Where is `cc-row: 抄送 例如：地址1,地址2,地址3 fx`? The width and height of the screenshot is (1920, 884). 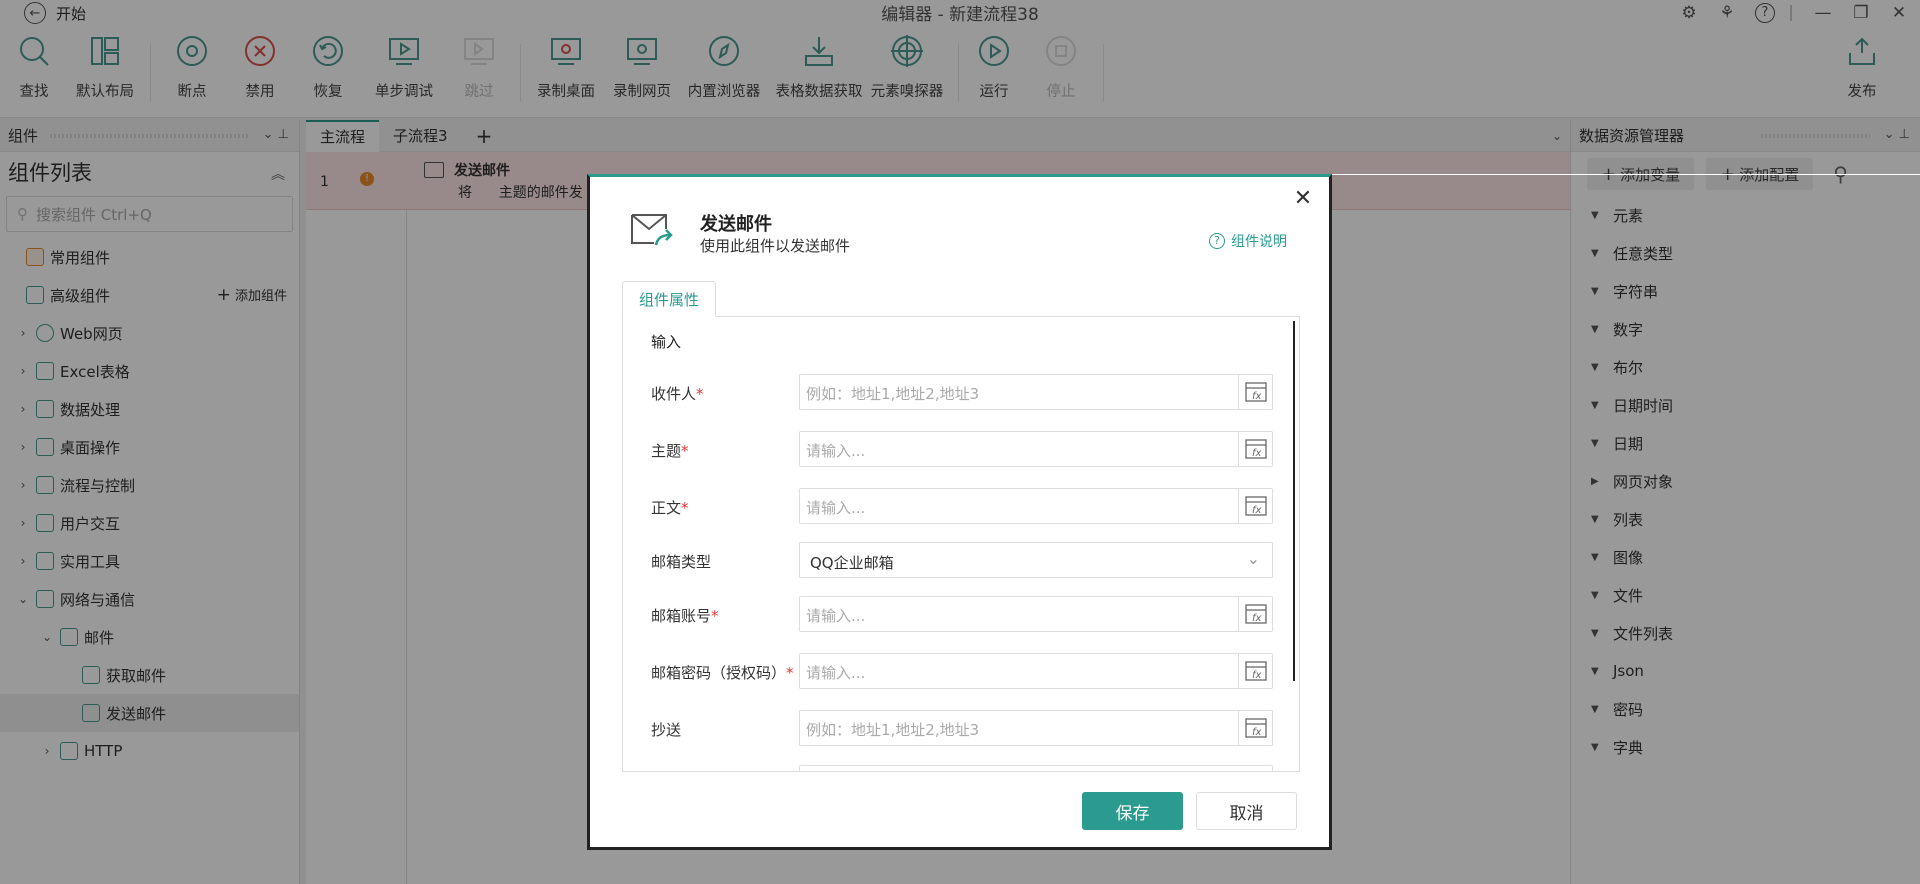
cc-row: 抄送 例如：地址1,地址2,地址3 fx is located at coordinates (962, 728).